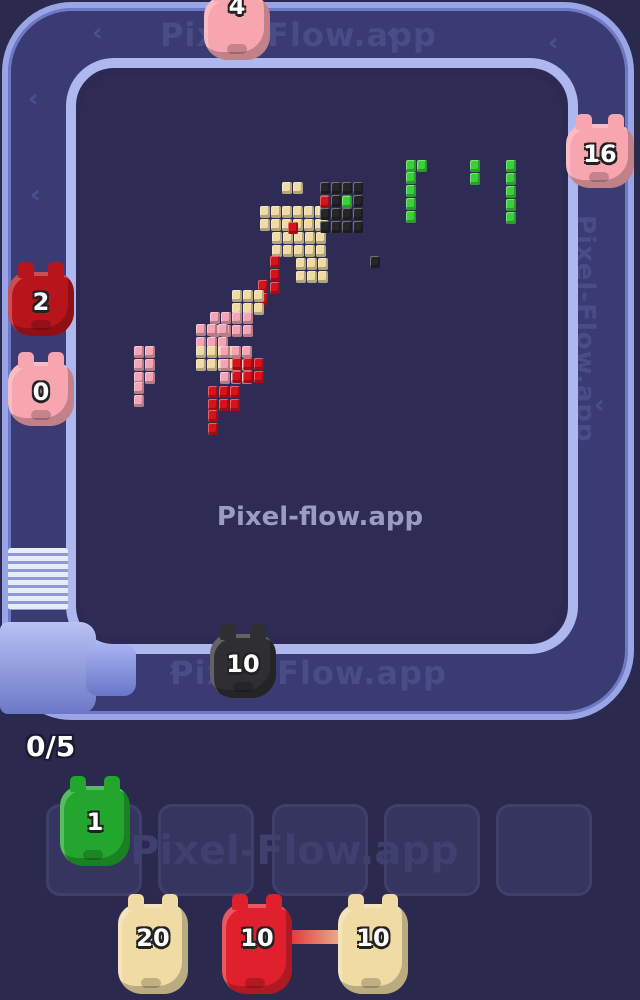  I want to click on pig-ammo-count: 1, so click(95, 822).